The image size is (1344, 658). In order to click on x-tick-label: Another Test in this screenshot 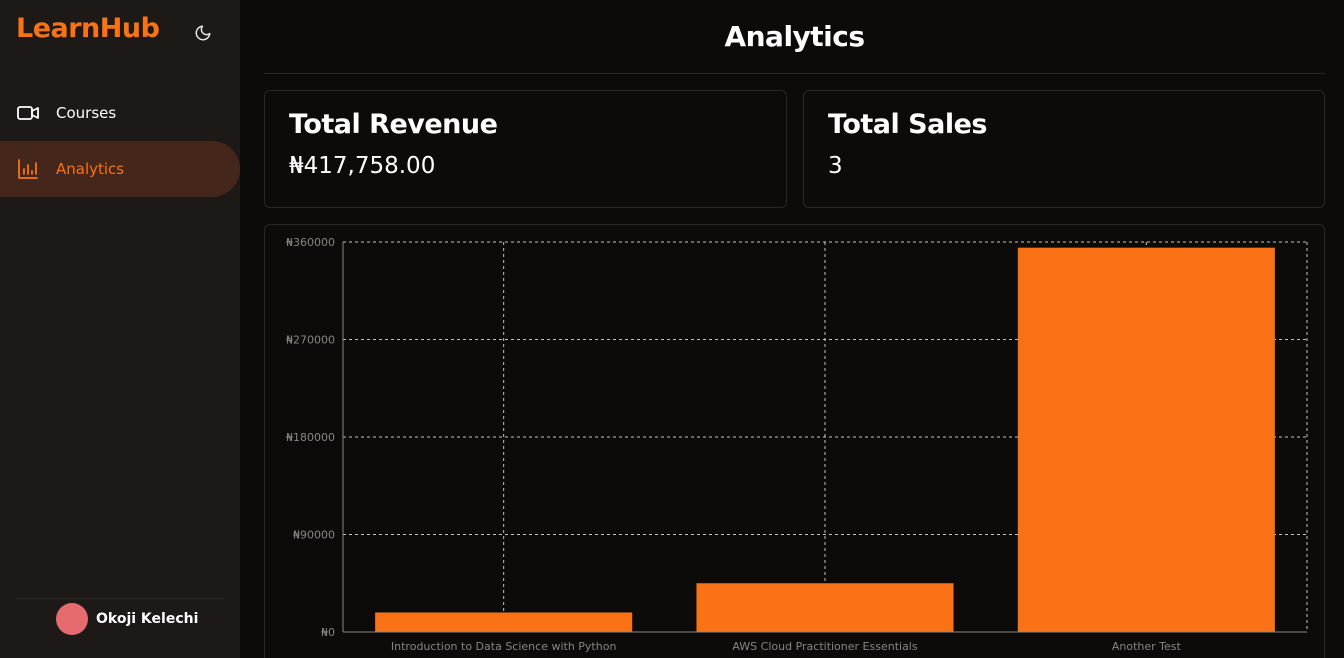, I will do `click(1147, 646)`.